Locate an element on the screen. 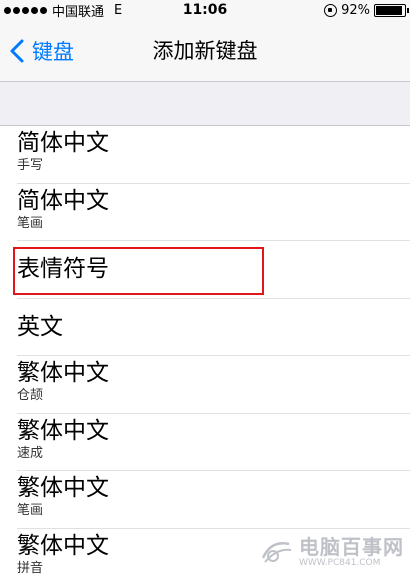  page-title: 添加新键盘 is located at coordinates (205, 51).